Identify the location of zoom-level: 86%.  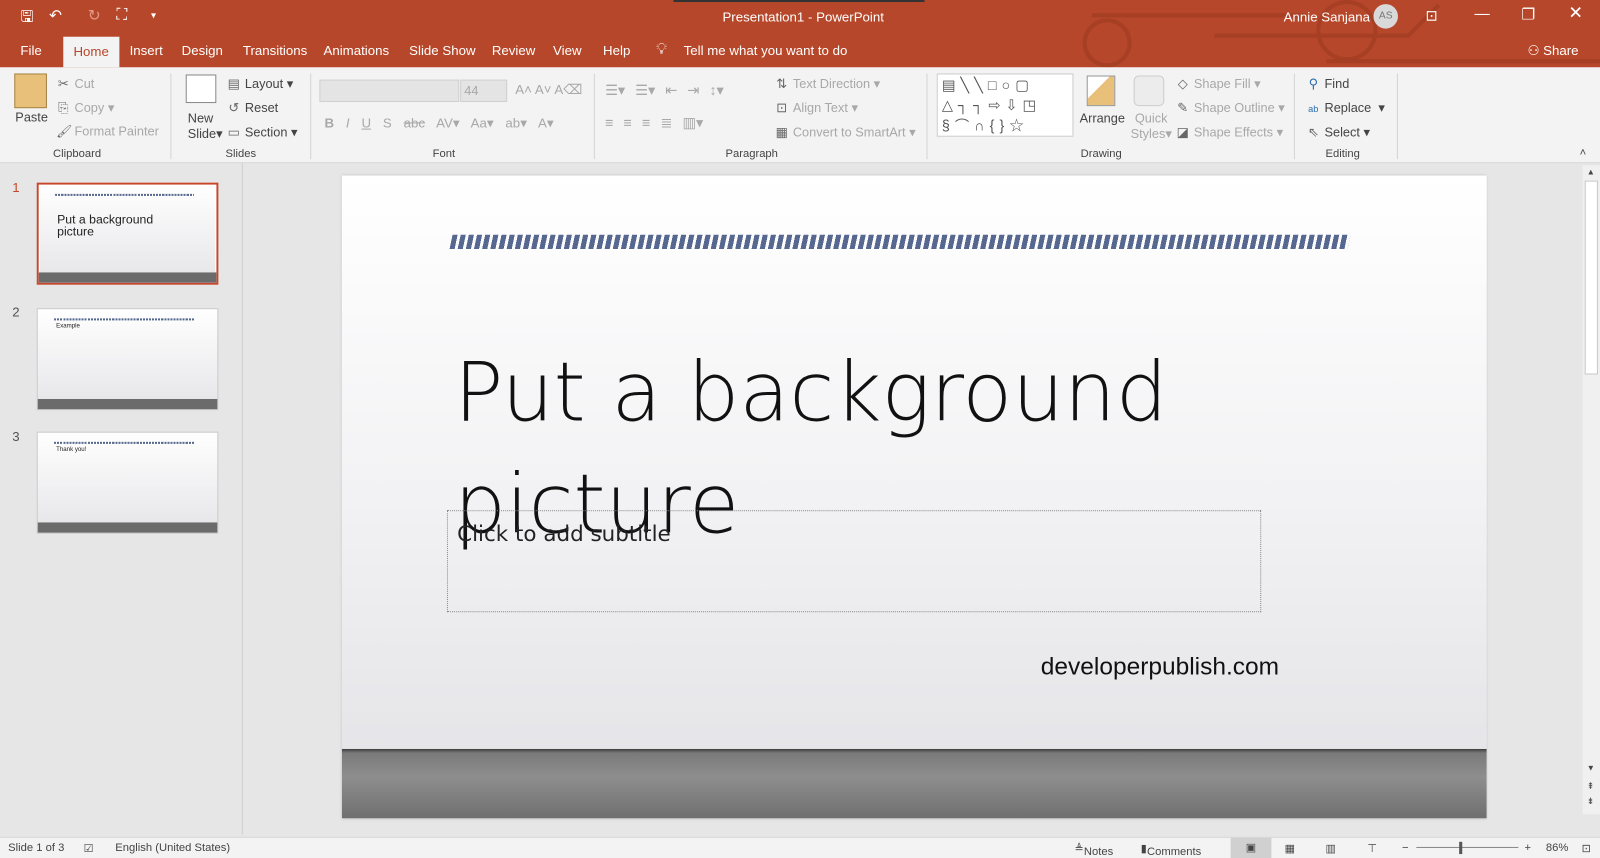
(1557, 848).